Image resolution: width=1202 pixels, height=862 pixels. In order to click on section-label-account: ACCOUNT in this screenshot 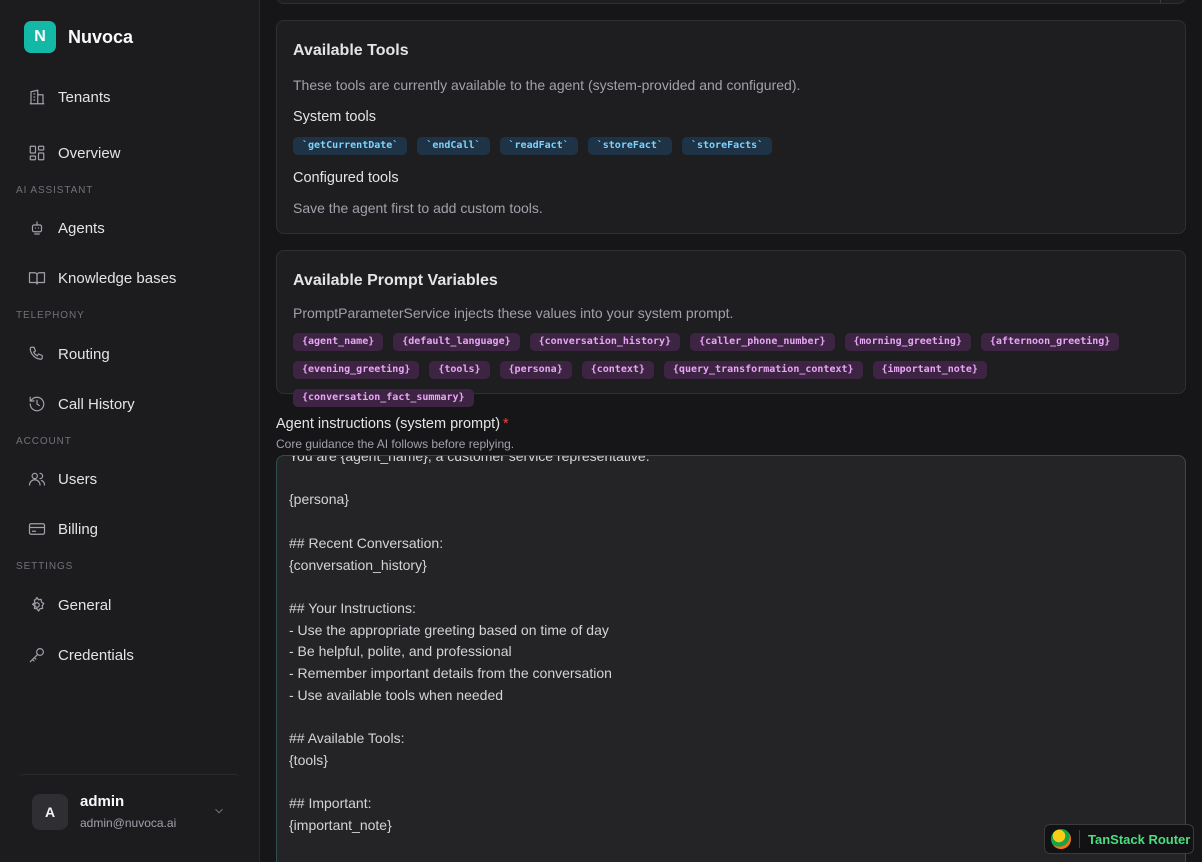, I will do `click(44, 441)`.